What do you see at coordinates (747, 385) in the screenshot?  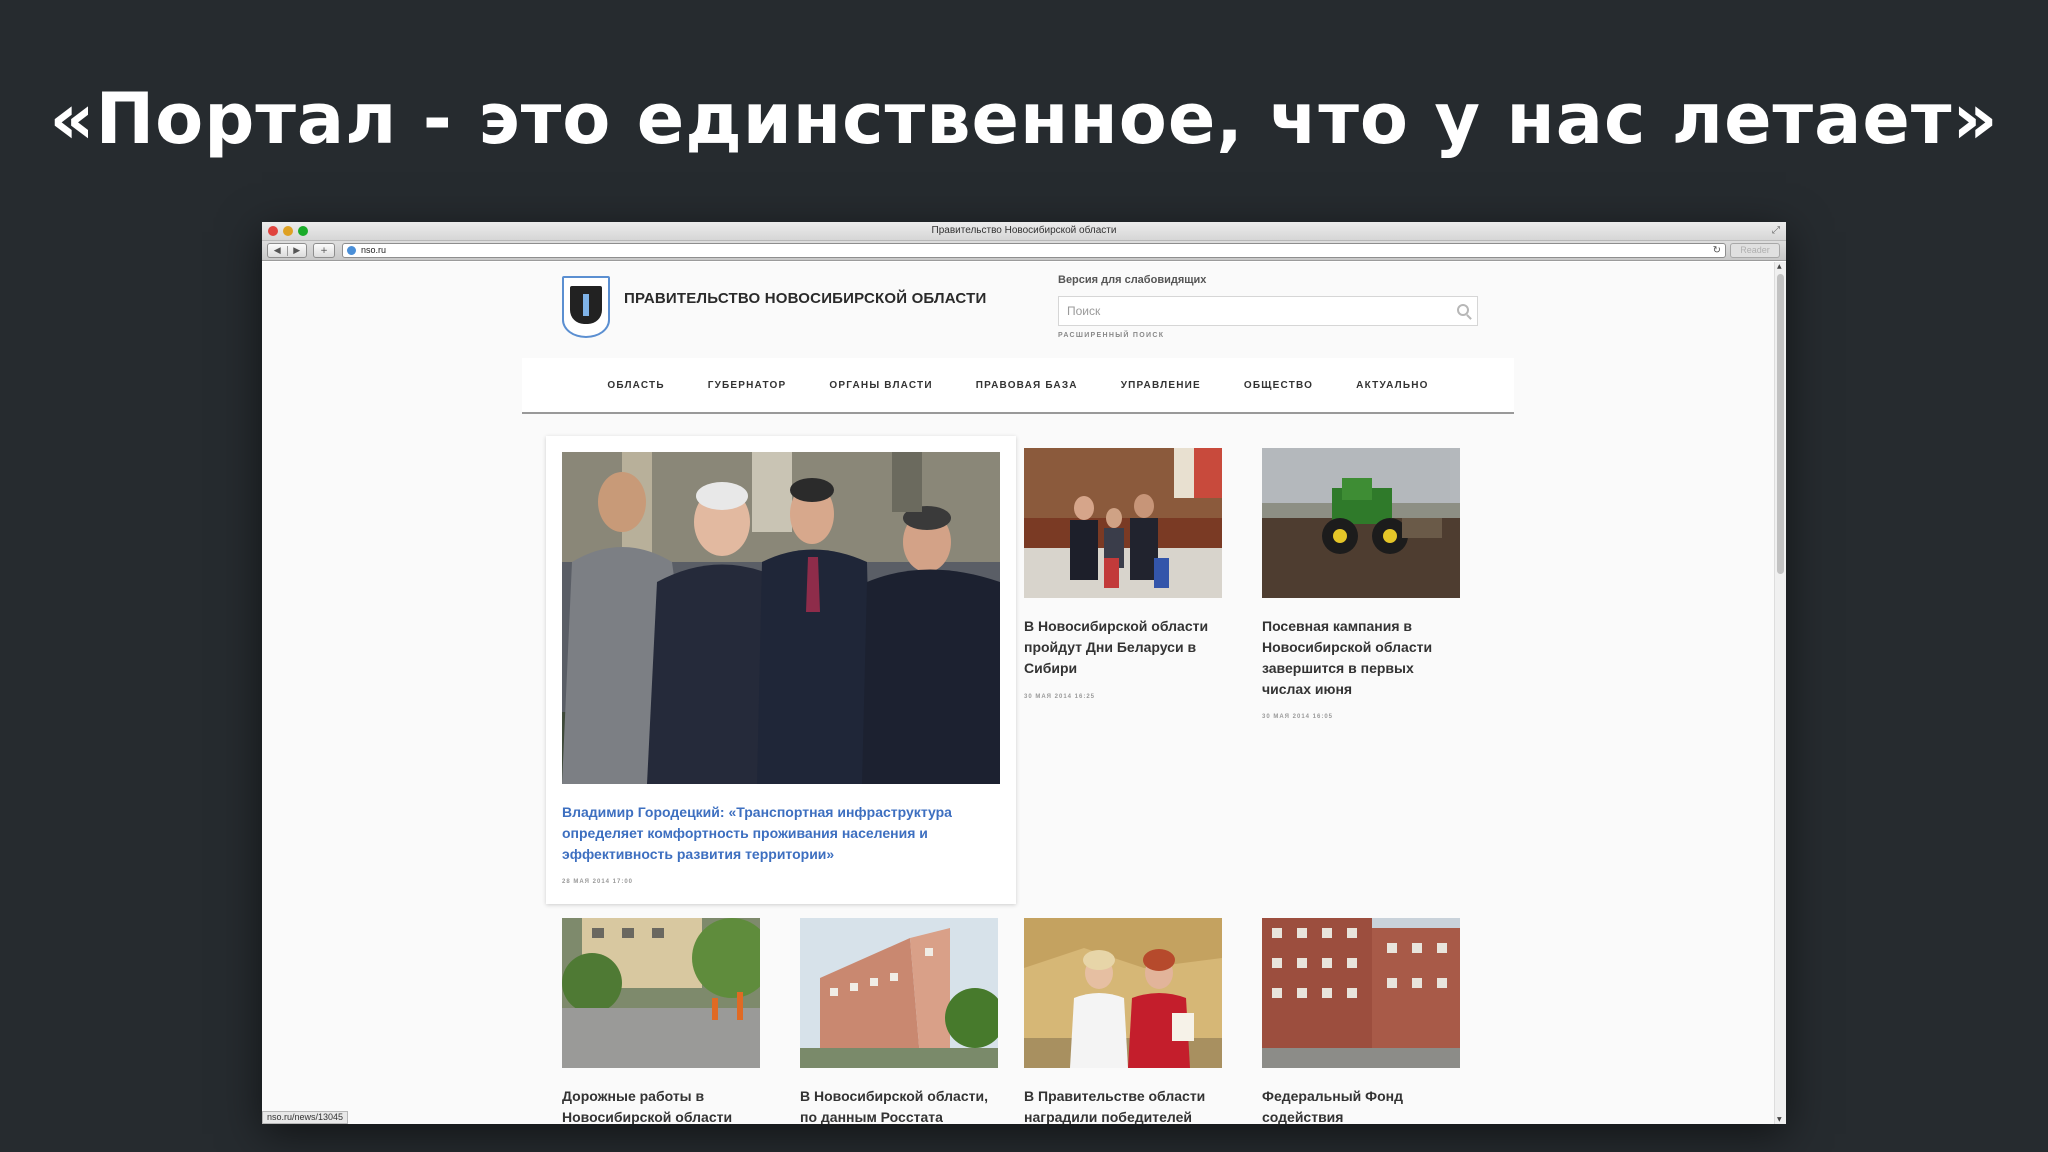 I see `nav-item-governor: ГУБЕРНАТОР` at bounding box center [747, 385].